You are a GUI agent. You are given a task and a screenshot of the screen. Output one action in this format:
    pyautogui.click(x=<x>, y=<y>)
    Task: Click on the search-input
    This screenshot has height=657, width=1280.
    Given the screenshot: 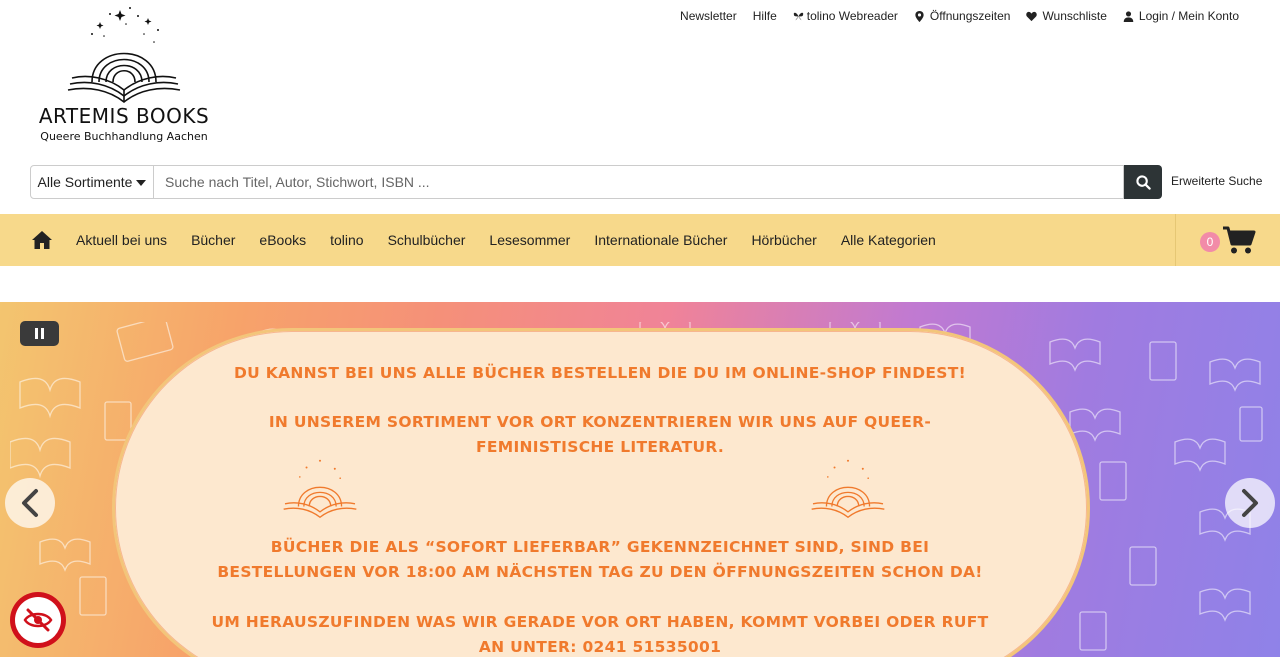 What is the action you would take?
    pyautogui.click(x=639, y=182)
    